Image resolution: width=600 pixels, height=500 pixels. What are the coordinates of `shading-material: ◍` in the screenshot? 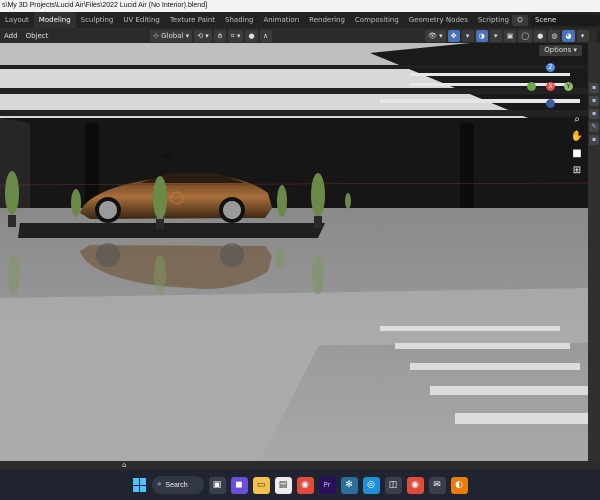 It's located at (554, 35).